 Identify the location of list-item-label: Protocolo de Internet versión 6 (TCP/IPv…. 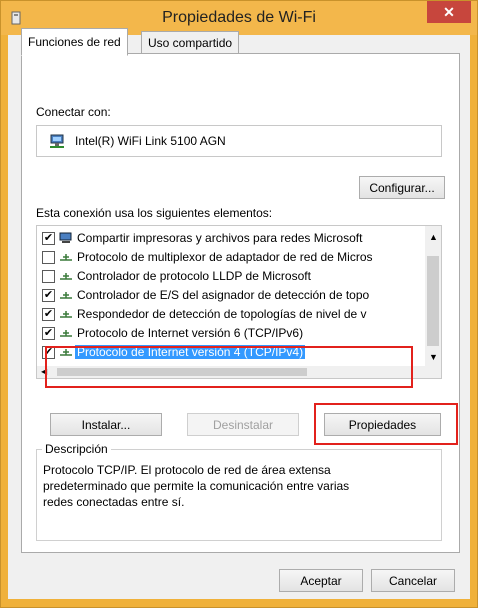
(190, 333).